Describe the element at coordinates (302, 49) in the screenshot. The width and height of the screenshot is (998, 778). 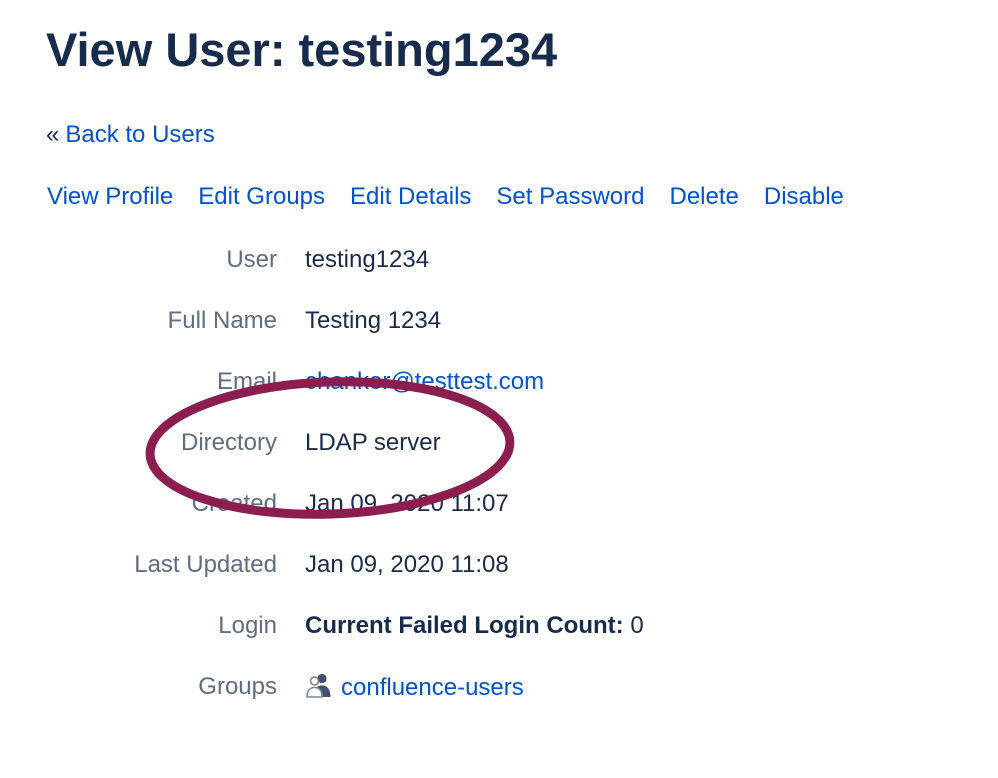
I see `page-title: View User: testing1234` at that location.